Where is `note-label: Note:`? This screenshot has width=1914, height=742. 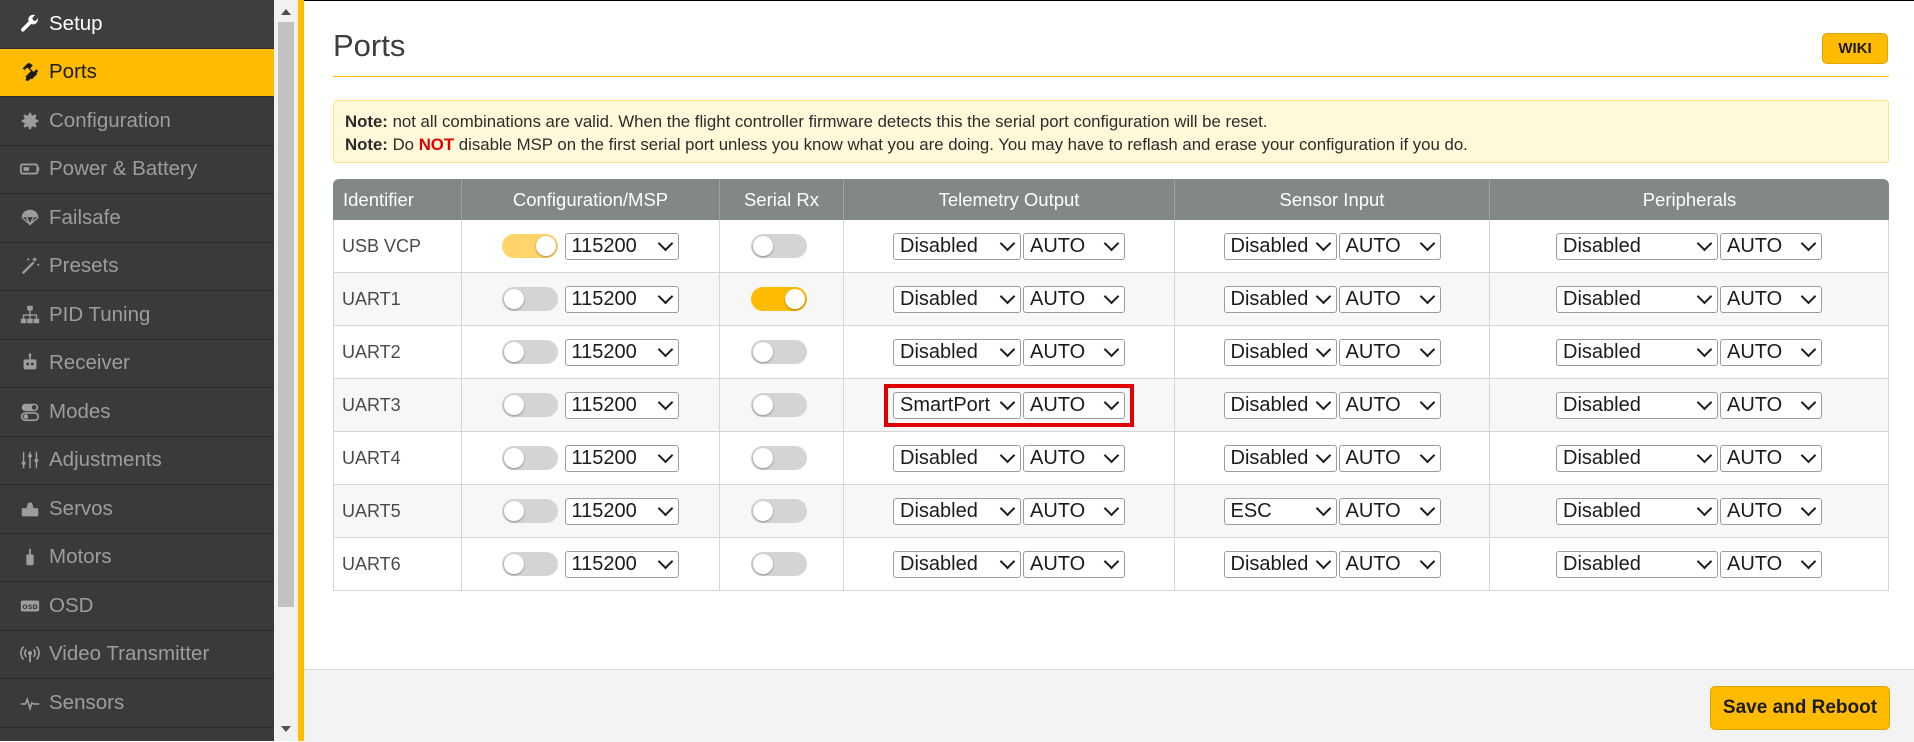 note-label: Note: is located at coordinates (366, 144).